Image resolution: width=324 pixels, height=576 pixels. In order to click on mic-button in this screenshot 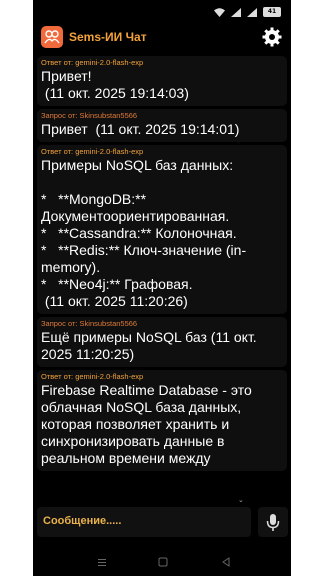, I will do `click(273, 522)`.